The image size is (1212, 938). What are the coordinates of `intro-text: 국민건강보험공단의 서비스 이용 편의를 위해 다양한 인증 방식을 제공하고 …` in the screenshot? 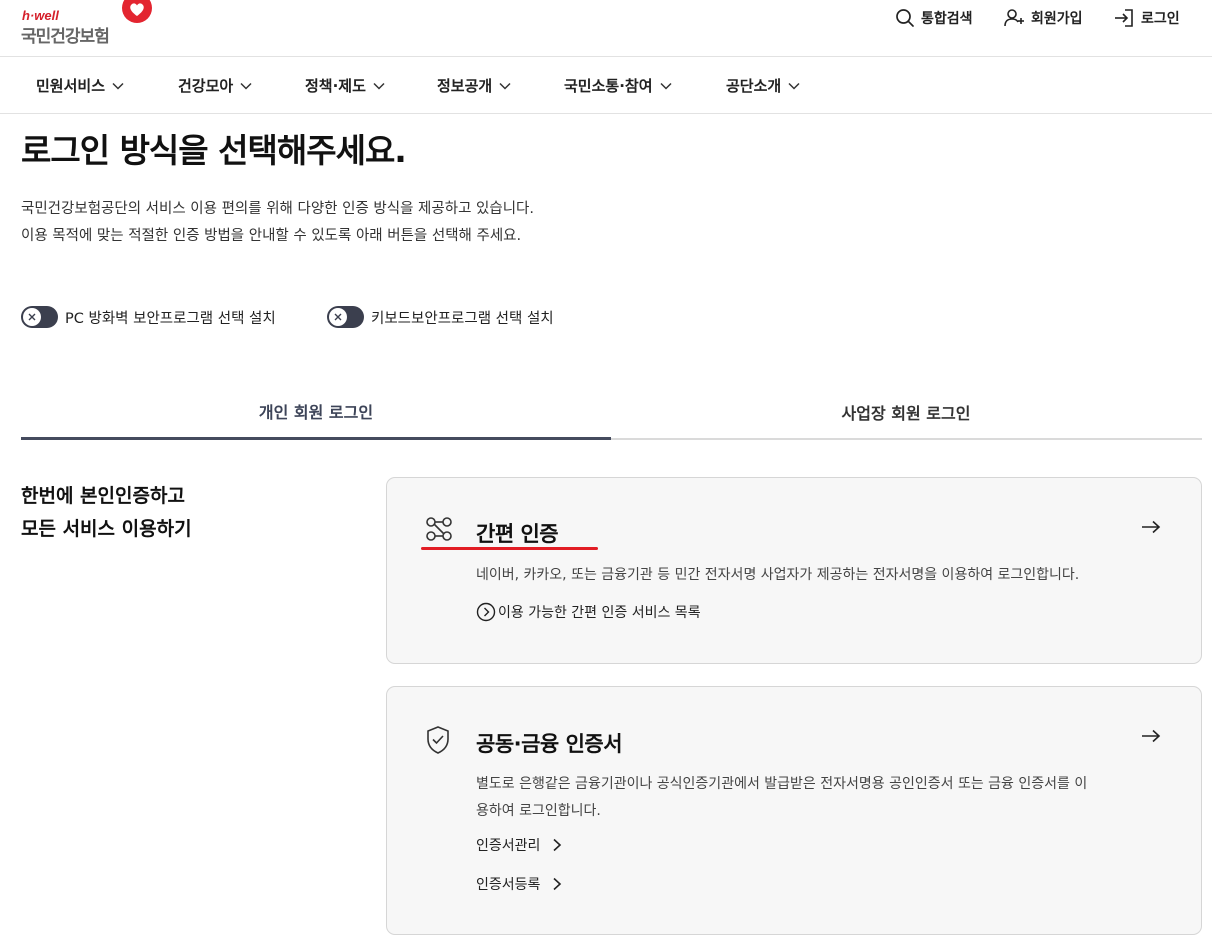 It's located at (277, 223).